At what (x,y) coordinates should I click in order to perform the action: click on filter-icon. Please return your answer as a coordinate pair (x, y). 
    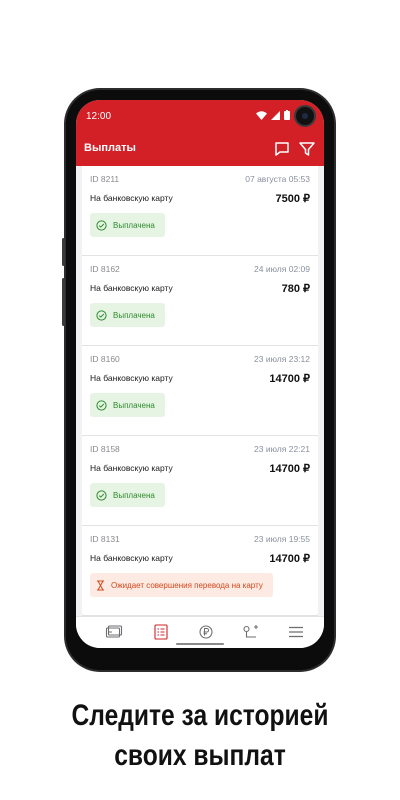
    Looking at the image, I should click on (307, 149).